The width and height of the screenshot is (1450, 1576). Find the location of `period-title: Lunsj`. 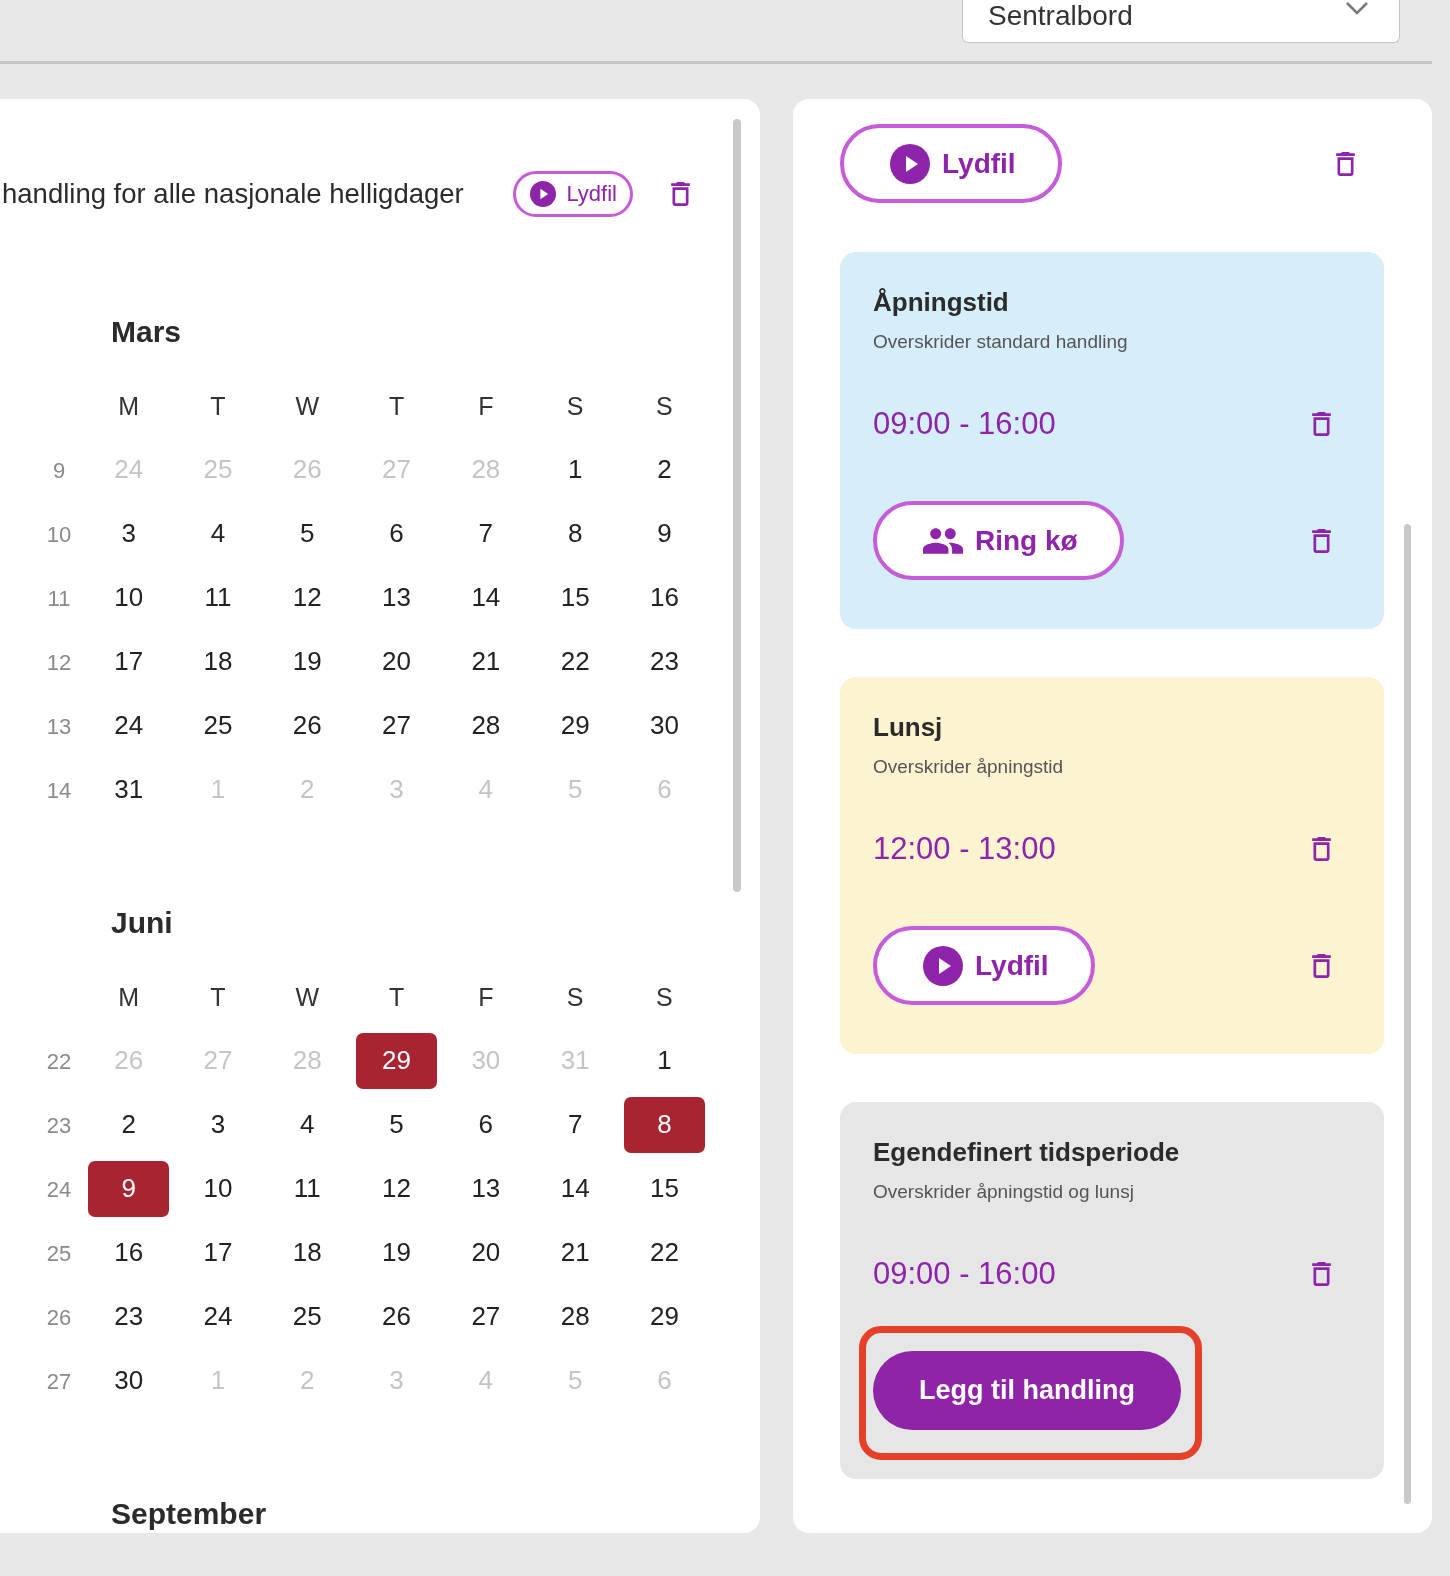

period-title: Lunsj is located at coordinates (908, 727).